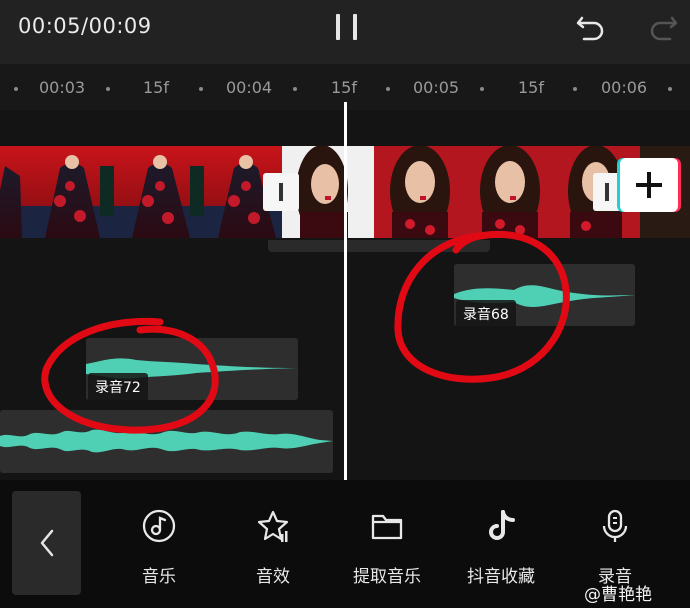 This screenshot has width=690, height=608. What do you see at coordinates (502, 525) in the screenshot?
I see `tiktok-icon` at bounding box center [502, 525].